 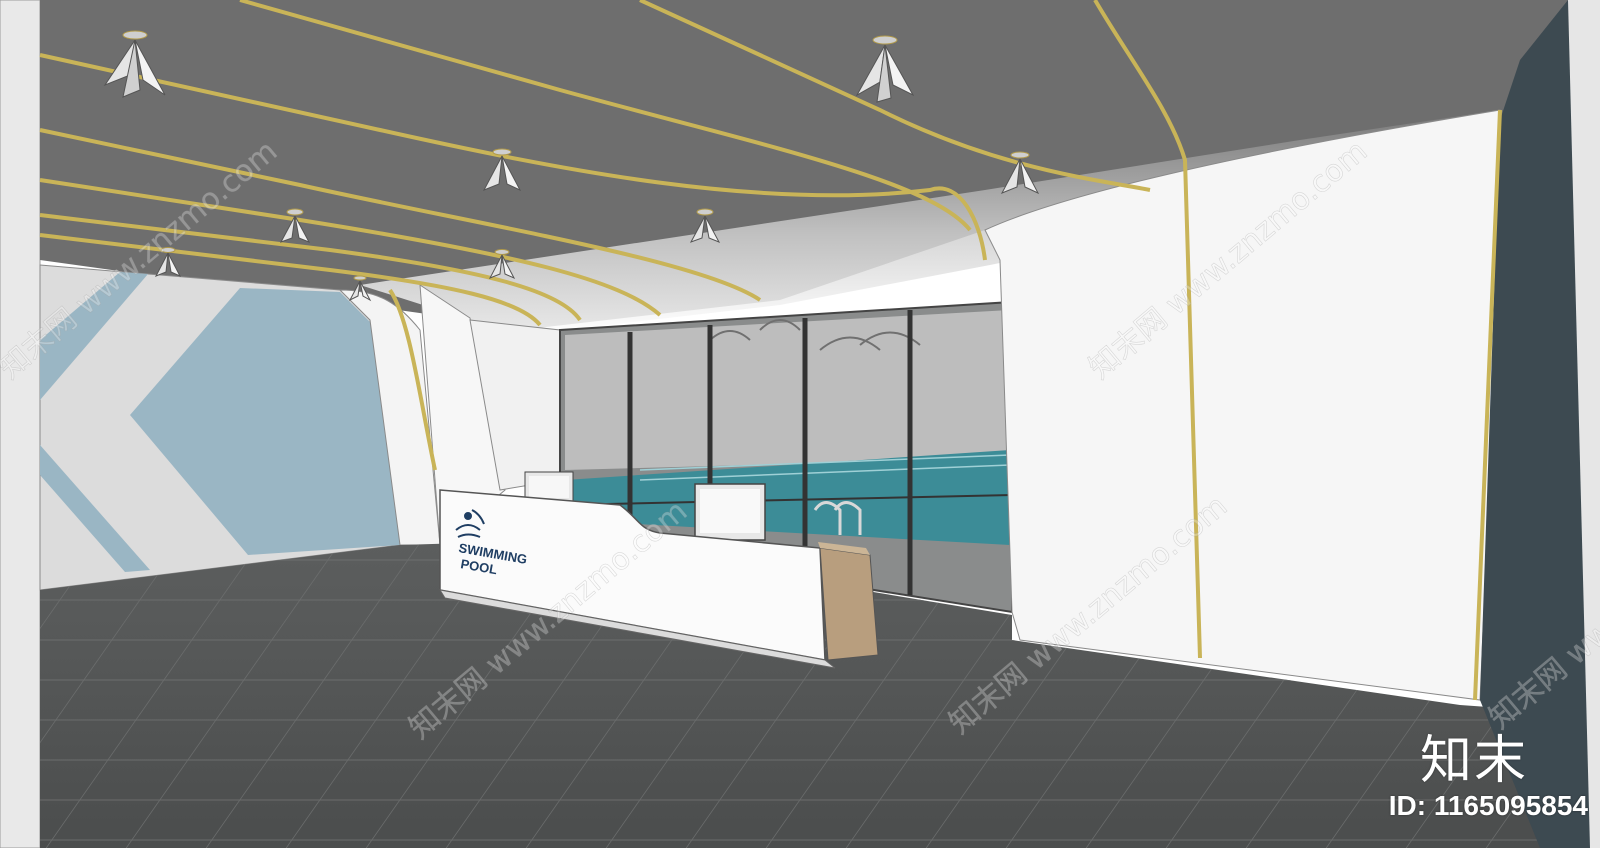 What do you see at coordinates (1473, 761) in the screenshot?
I see `brand-mark: 知末` at bounding box center [1473, 761].